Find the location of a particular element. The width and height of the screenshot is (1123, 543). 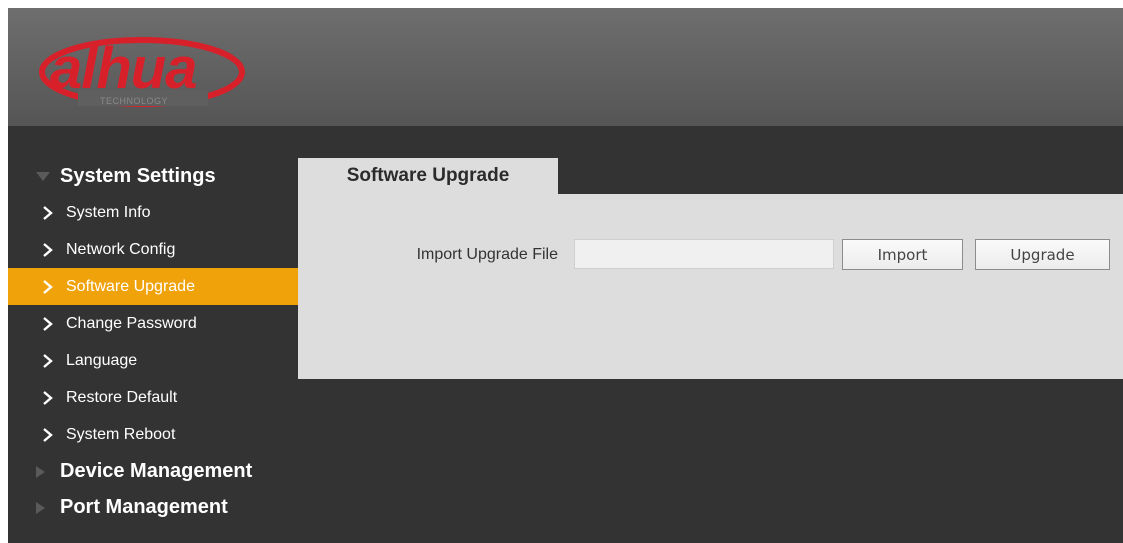

dahua-logo: alhua TECHNOLOGY is located at coordinates (142, 71).